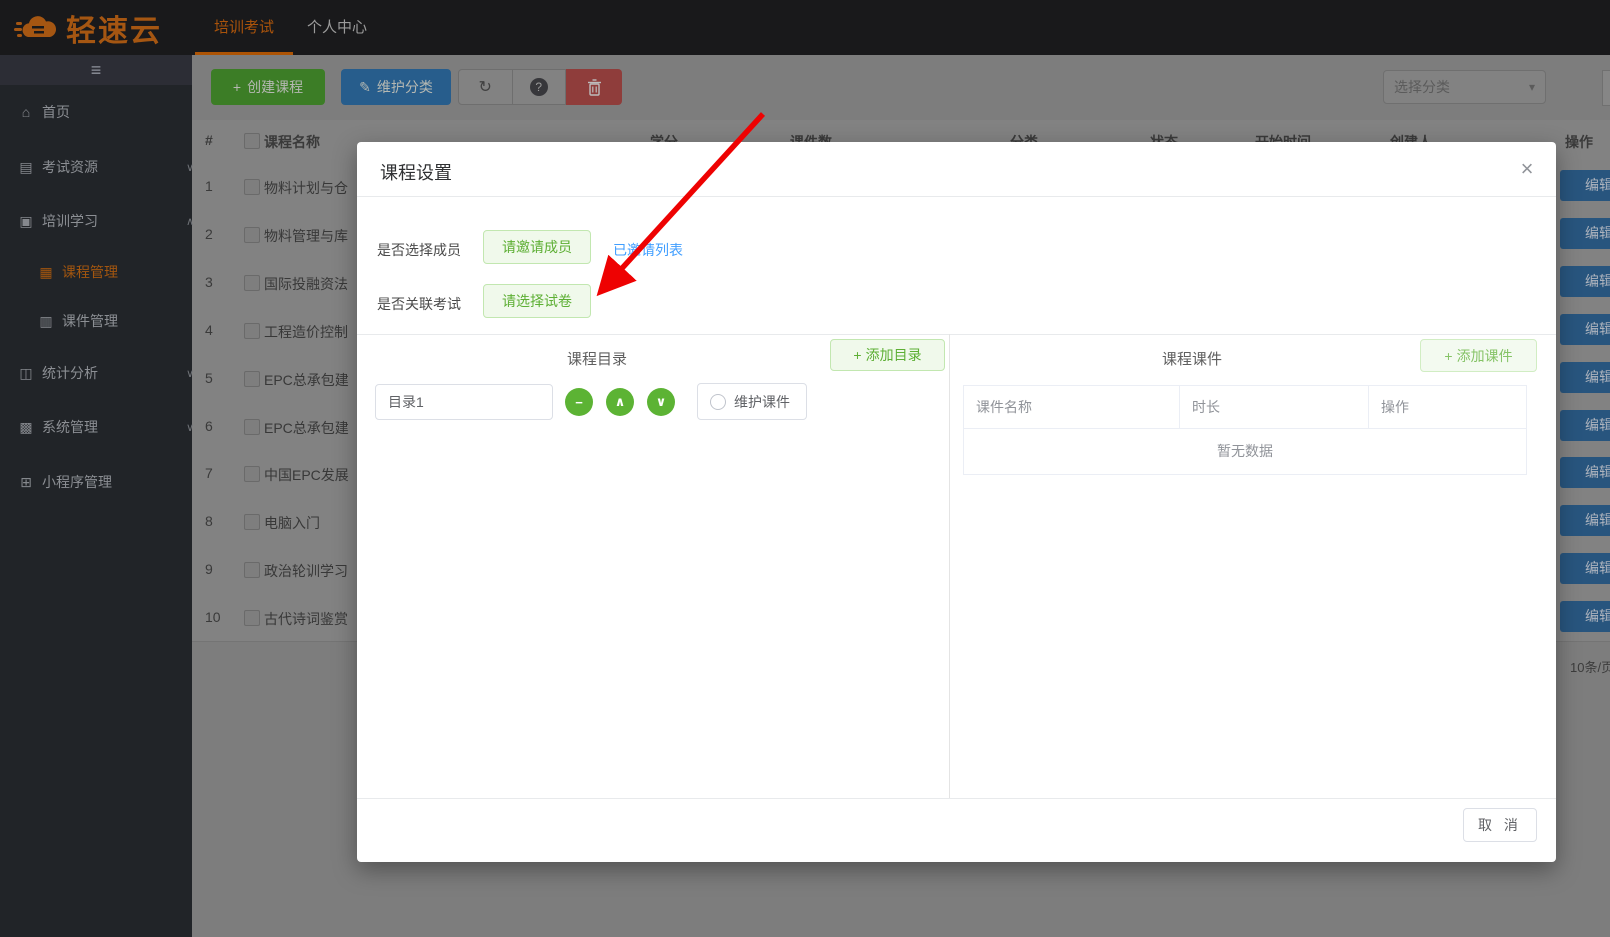 The height and width of the screenshot is (937, 1610). I want to click on logo-cloud-icon, so click(35, 26).